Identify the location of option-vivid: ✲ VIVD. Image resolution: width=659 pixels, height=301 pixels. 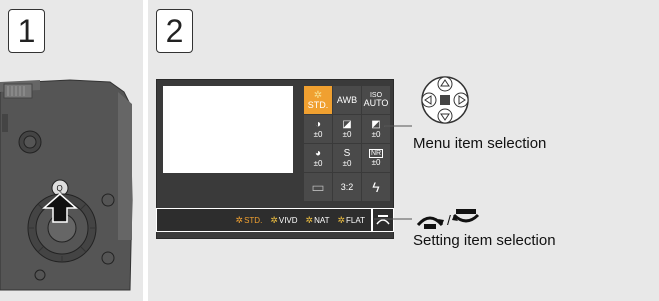
(283, 220).